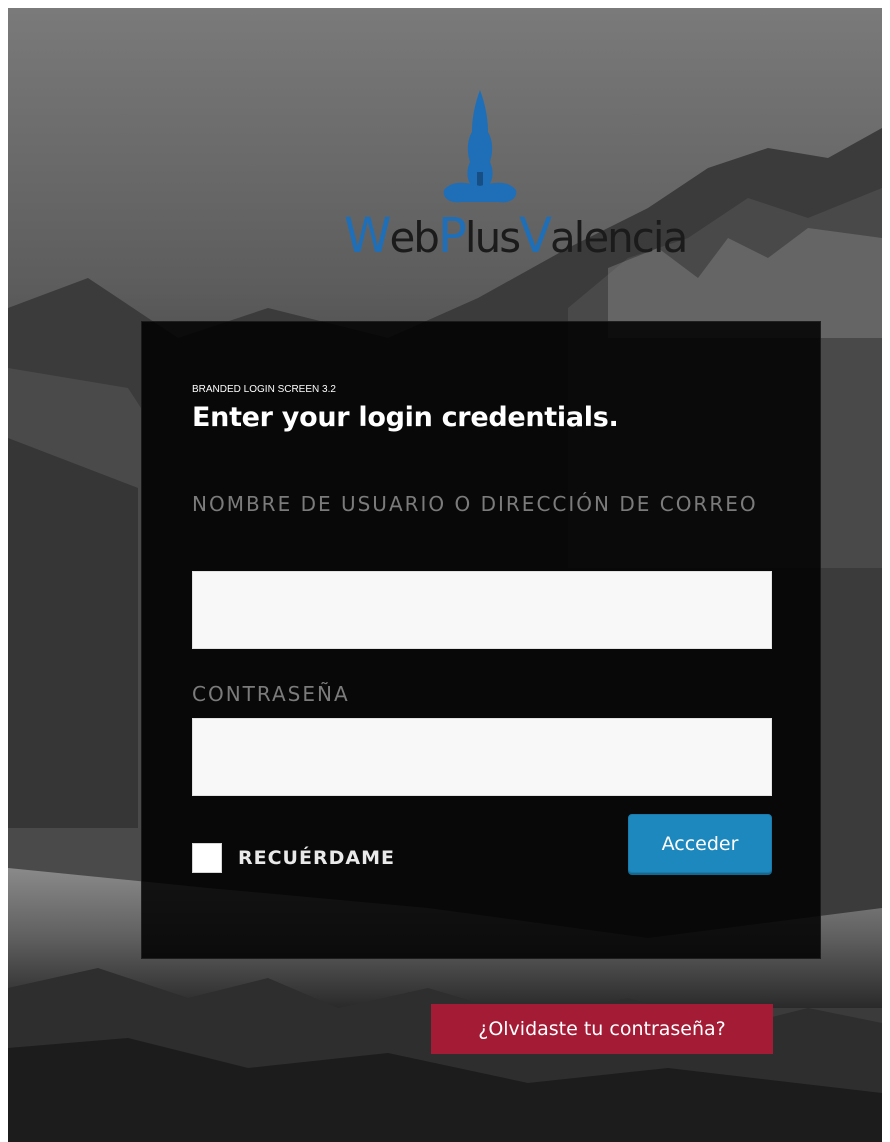 The width and height of the screenshot is (890, 1142). Describe the element at coordinates (271, 694) in the screenshot. I see `password-label: CONTRASEÑA` at that location.